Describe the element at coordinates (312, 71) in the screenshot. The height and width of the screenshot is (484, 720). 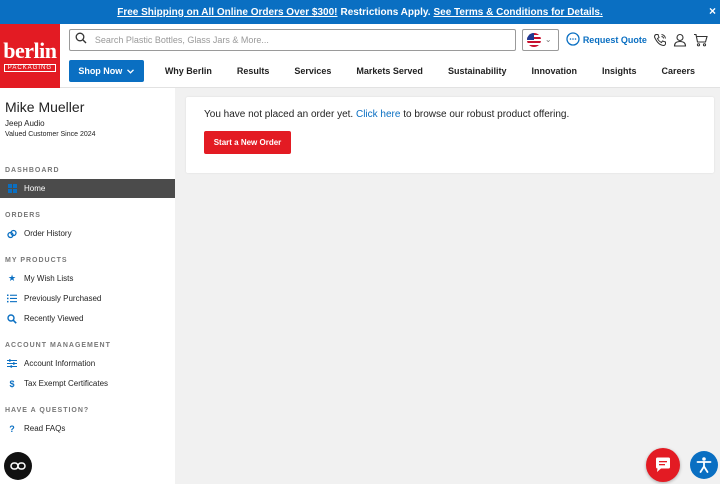
I see `nav-services: Services` at that location.